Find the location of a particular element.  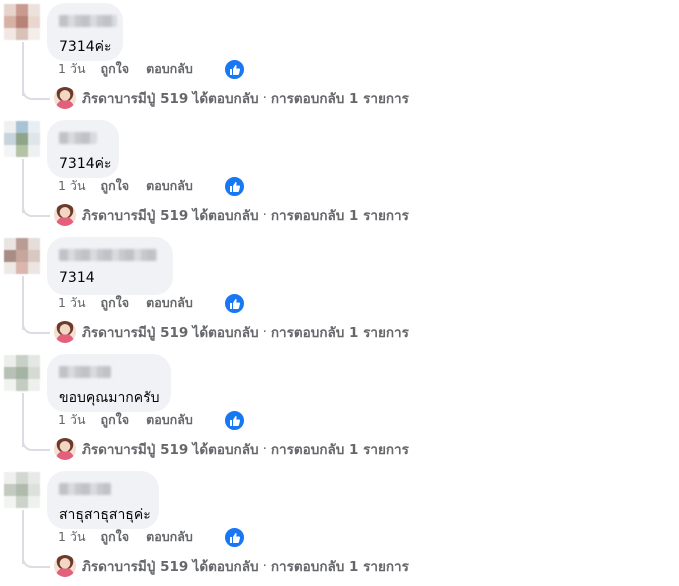

comment-text: ขอบคุณมากครับ is located at coordinates (109, 398).